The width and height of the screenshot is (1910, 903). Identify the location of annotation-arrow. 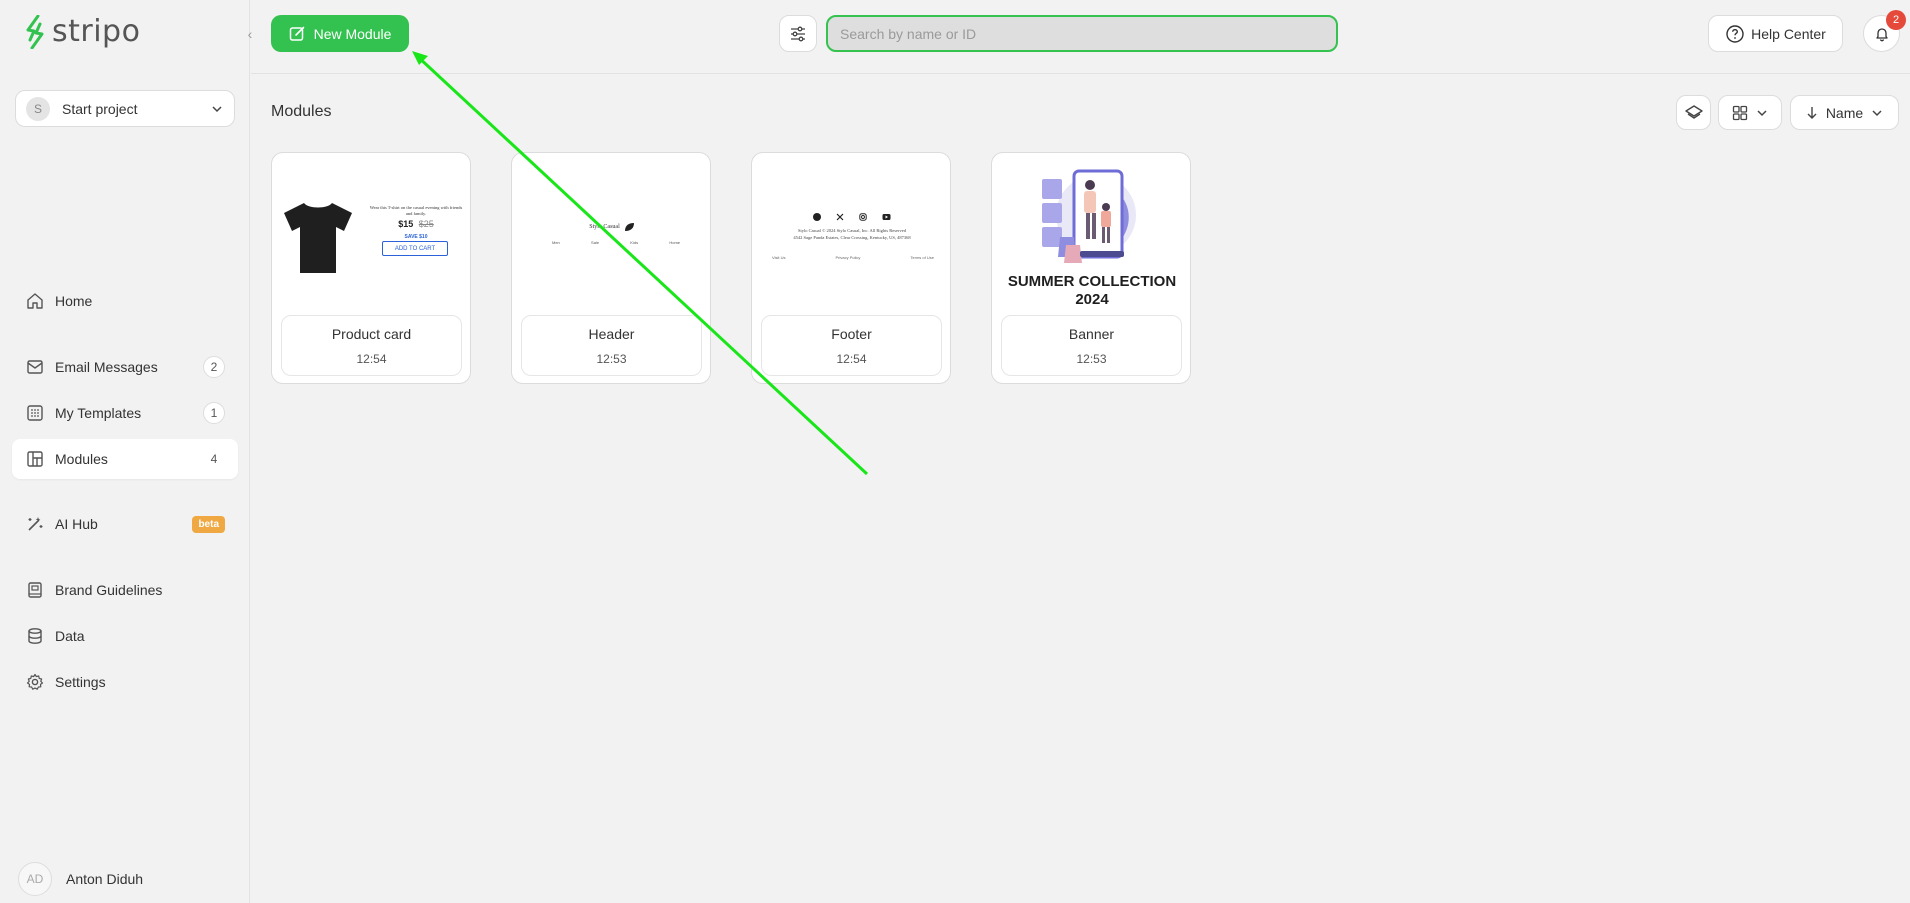
(640, 263).